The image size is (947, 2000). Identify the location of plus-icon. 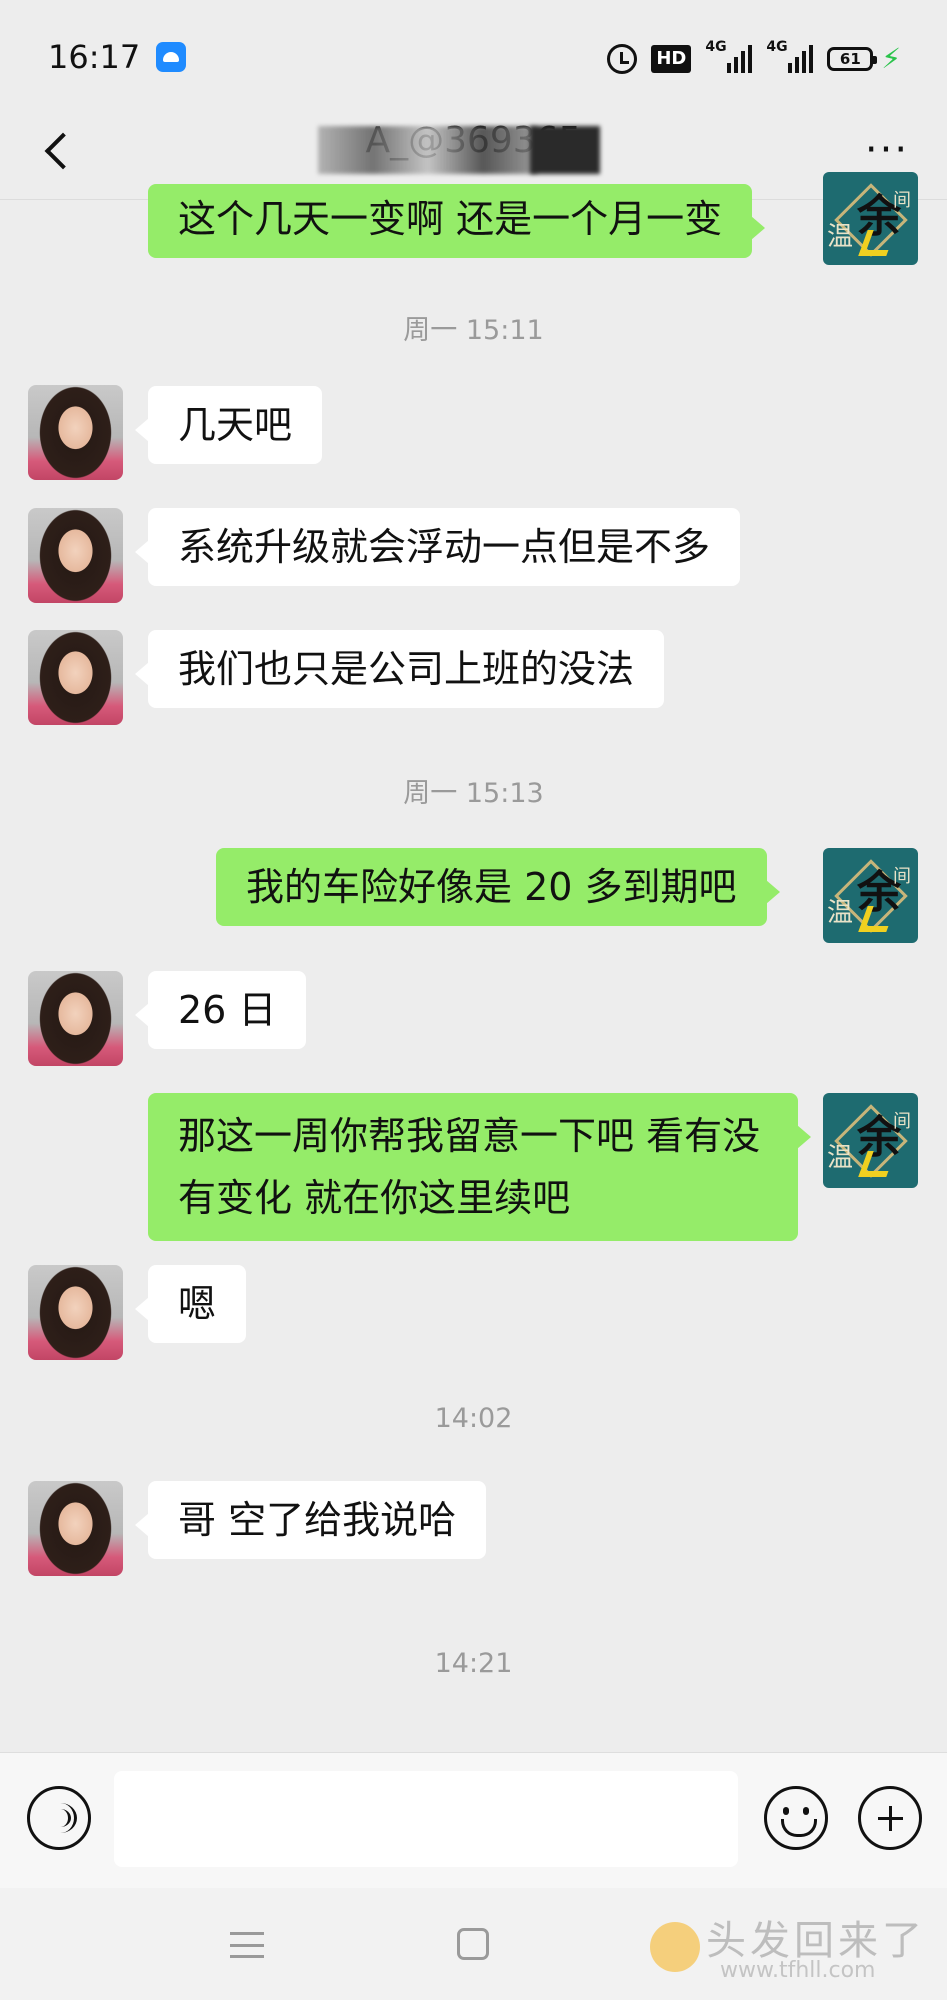
(890, 1818).